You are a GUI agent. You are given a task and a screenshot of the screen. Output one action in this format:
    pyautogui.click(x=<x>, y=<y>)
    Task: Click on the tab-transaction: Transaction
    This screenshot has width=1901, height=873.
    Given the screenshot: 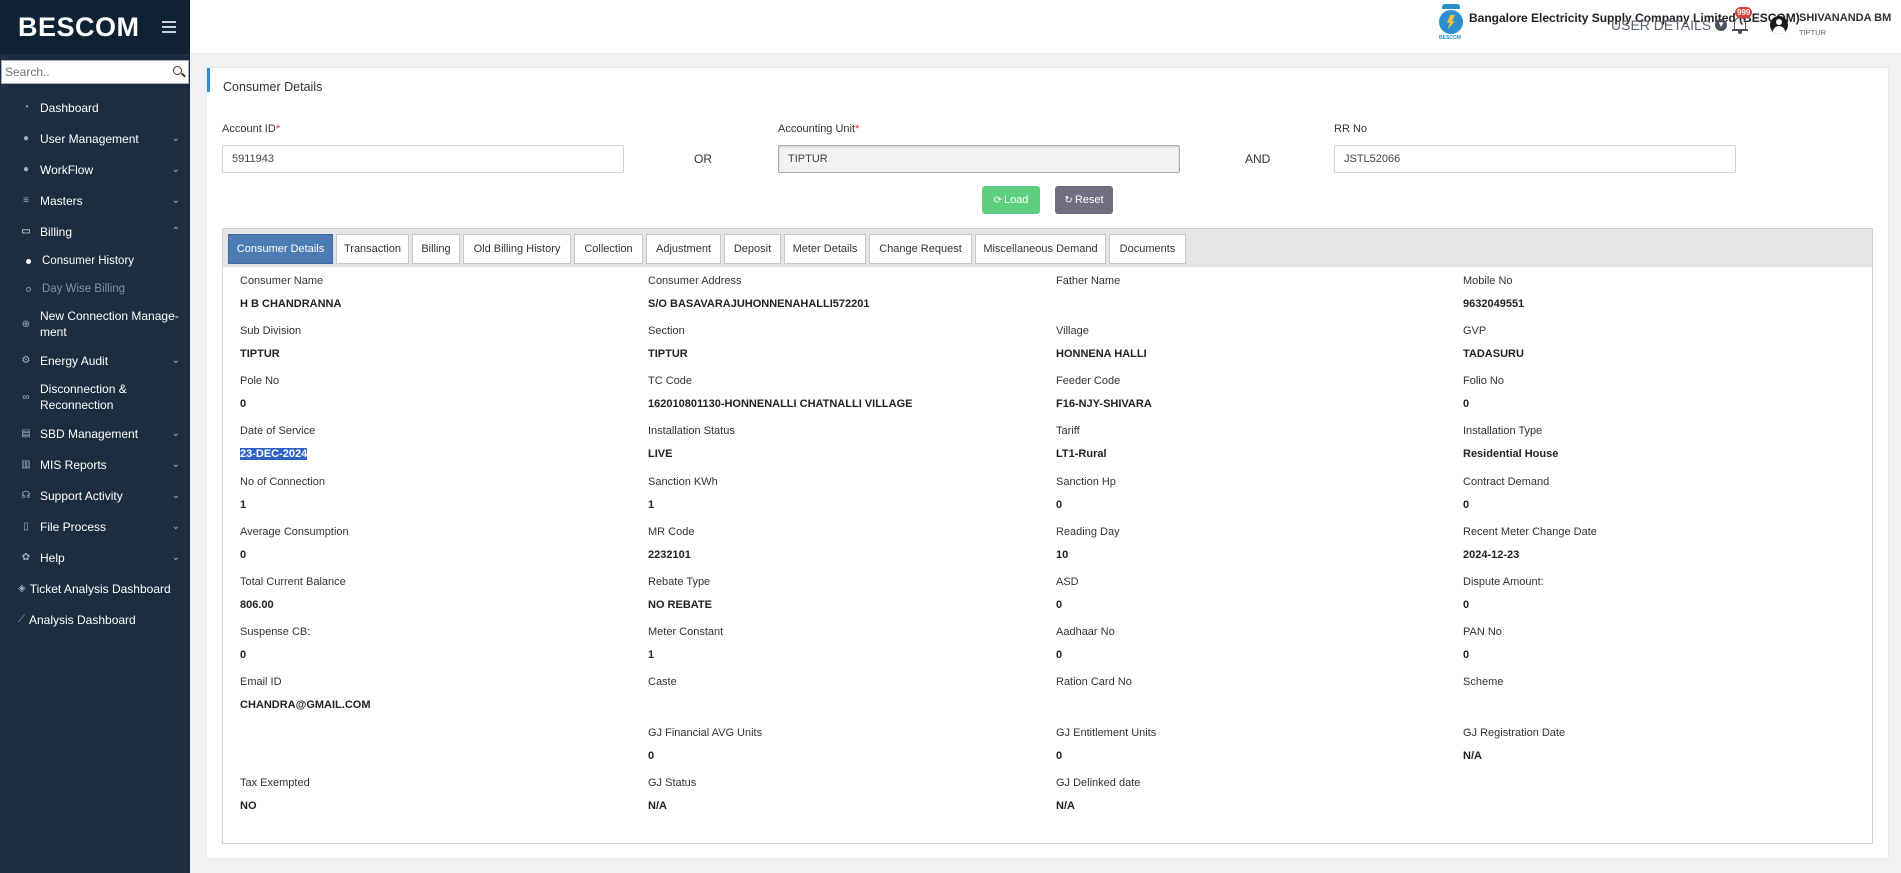 What is the action you would take?
    pyautogui.click(x=372, y=249)
    